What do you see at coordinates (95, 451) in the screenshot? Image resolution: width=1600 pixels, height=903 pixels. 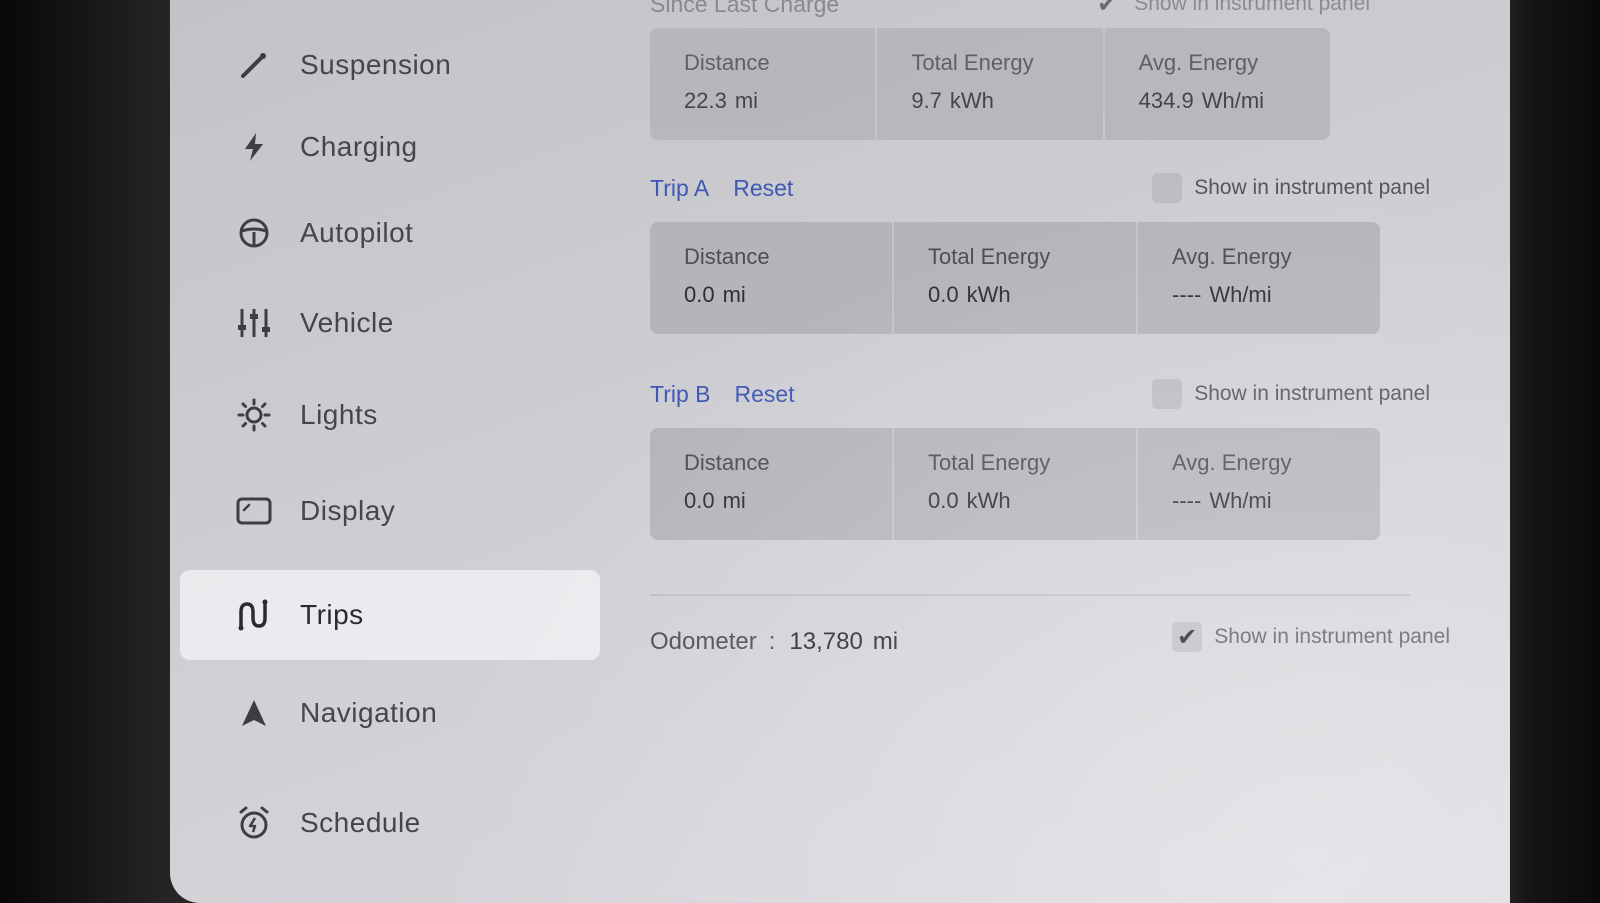 I see `screen-bezel-left` at bounding box center [95, 451].